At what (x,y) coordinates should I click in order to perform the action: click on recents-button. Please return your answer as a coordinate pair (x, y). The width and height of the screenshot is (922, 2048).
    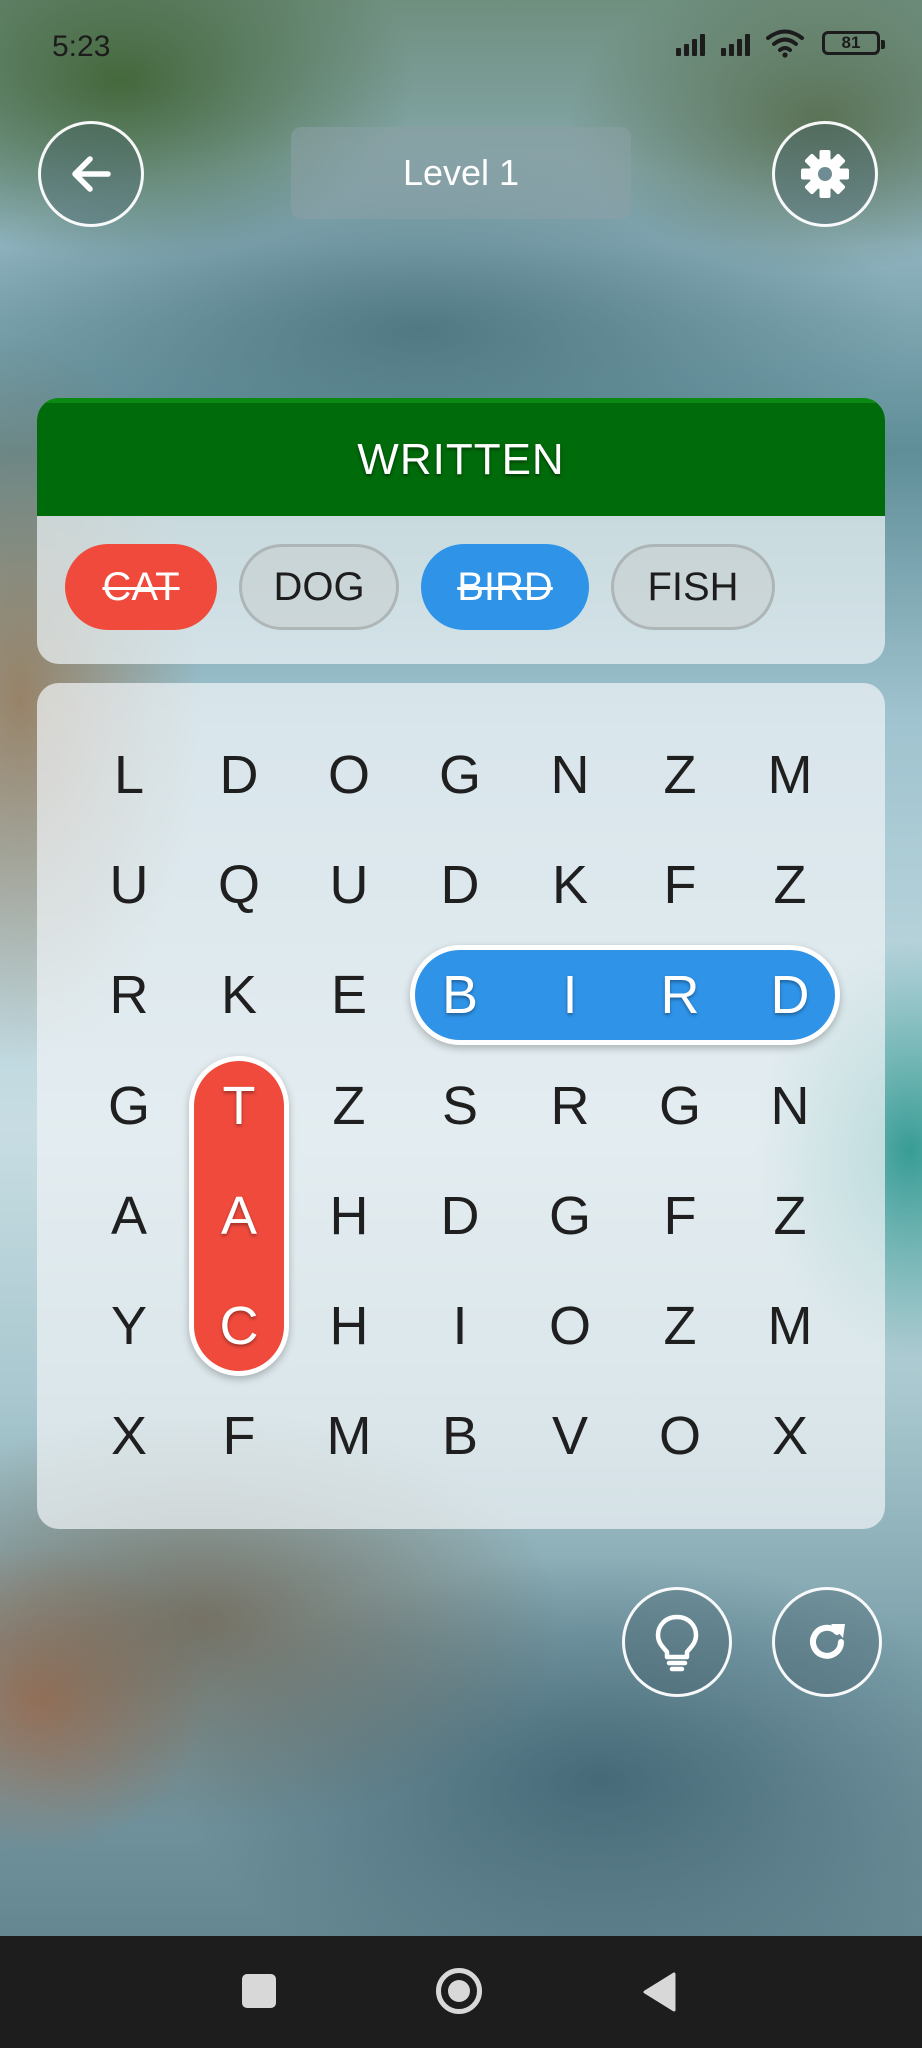
    Looking at the image, I should click on (259, 1991).